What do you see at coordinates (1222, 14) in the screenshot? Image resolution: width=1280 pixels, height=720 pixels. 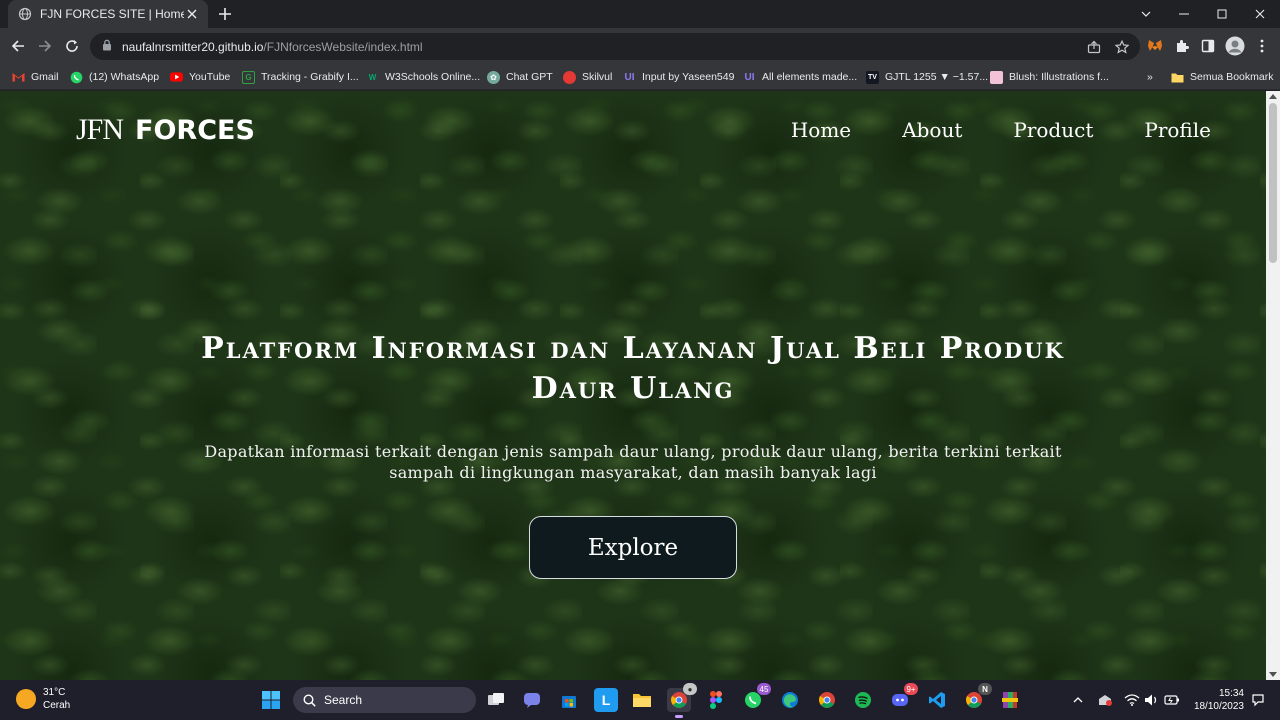 I see `maximize-button` at bounding box center [1222, 14].